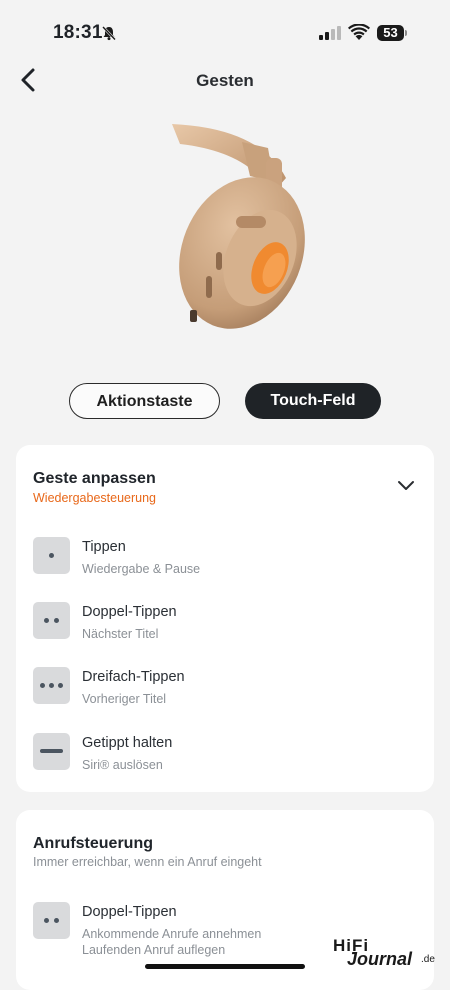 The image size is (450, 990). What do you see at coordinates (225, 692) in the screenshot?
I see `gesture-row-dreifach-tippen: Dreifach-Tippen Vorheriger Titel` at bounding box center [225, 692].